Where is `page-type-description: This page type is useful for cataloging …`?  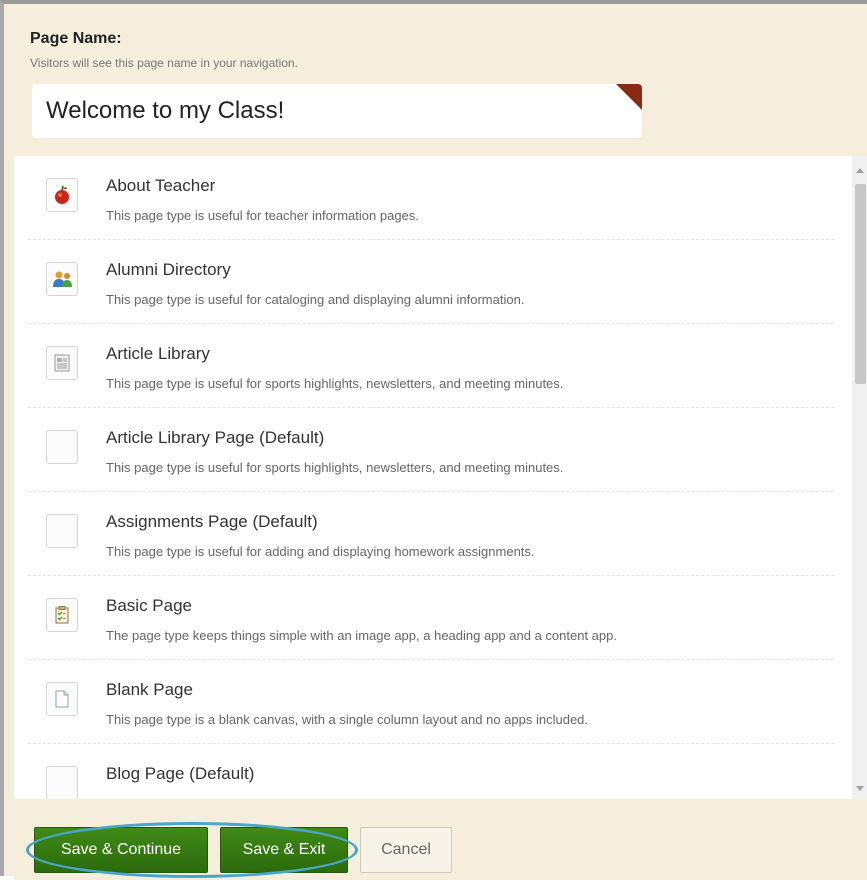 page-type-description: This page type is useful for cataloging … is located at coordinates (315, 299).